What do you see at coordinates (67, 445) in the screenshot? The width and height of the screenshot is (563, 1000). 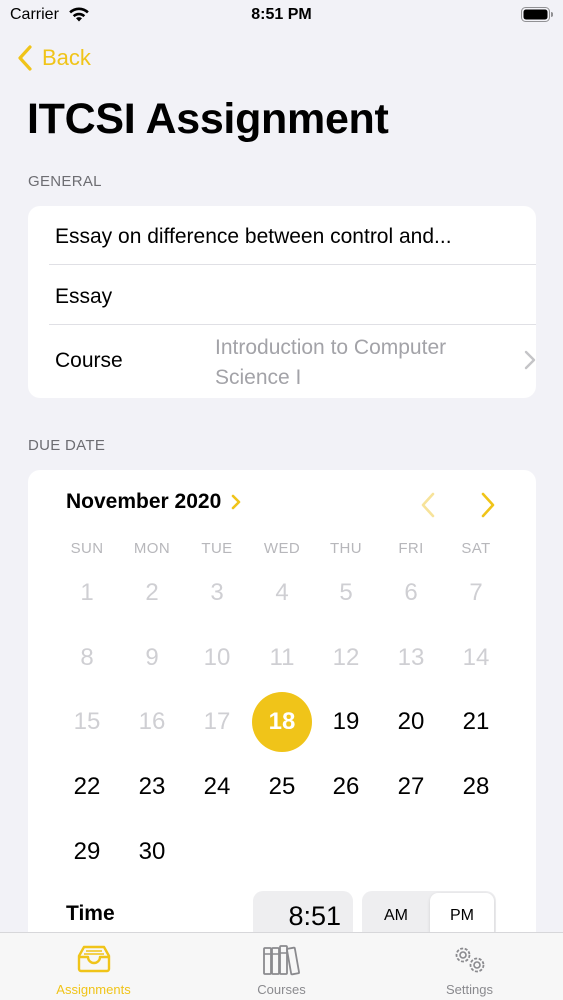 I see `due-date-section-header: DUE DATE` at bounding box center [67, 445].